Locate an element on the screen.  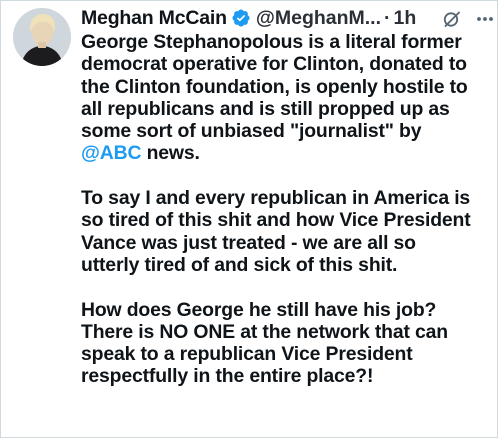
more-icon is located at coordinates (485, 19).